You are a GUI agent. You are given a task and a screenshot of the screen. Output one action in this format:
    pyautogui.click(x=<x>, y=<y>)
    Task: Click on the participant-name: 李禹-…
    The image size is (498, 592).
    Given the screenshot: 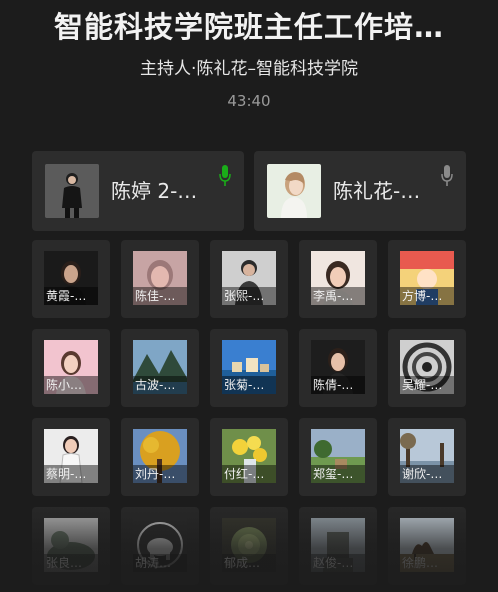 What is the action you would take?
    pyautogui.click(x=338, y=296)
    